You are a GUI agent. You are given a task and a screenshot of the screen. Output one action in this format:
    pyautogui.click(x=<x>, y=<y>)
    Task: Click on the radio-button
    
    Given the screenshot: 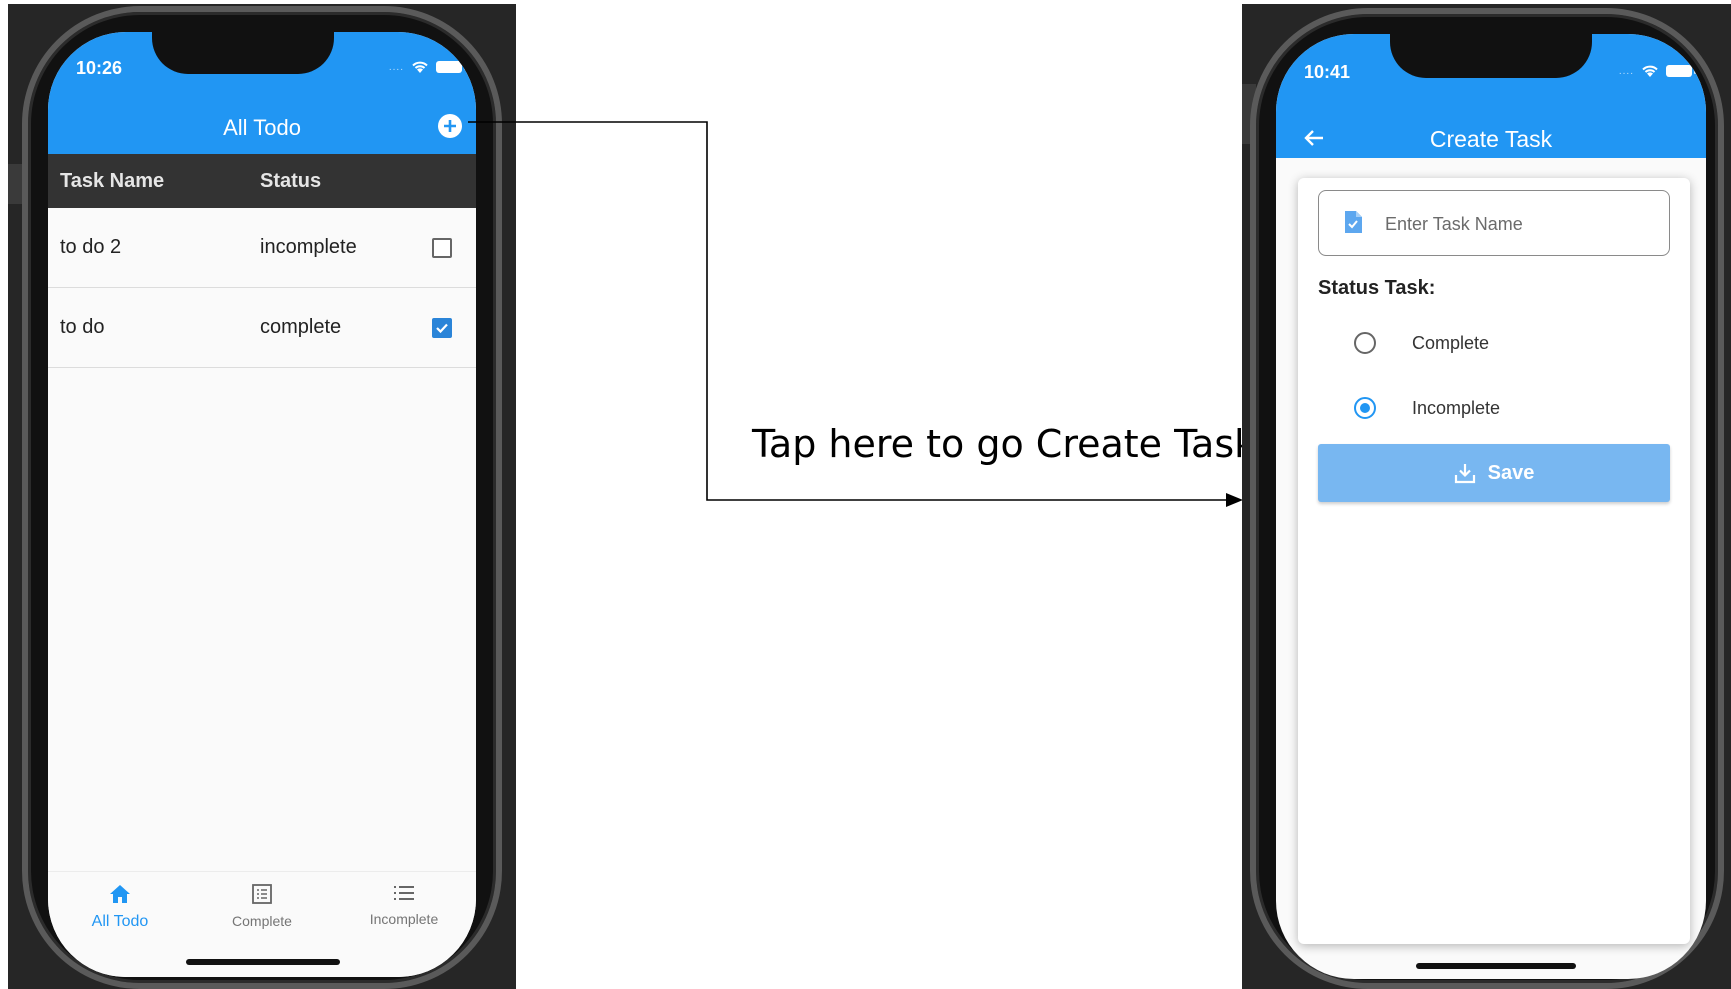 What is the action you would take?
    pyautogui.click(x=1365, y=343)
    